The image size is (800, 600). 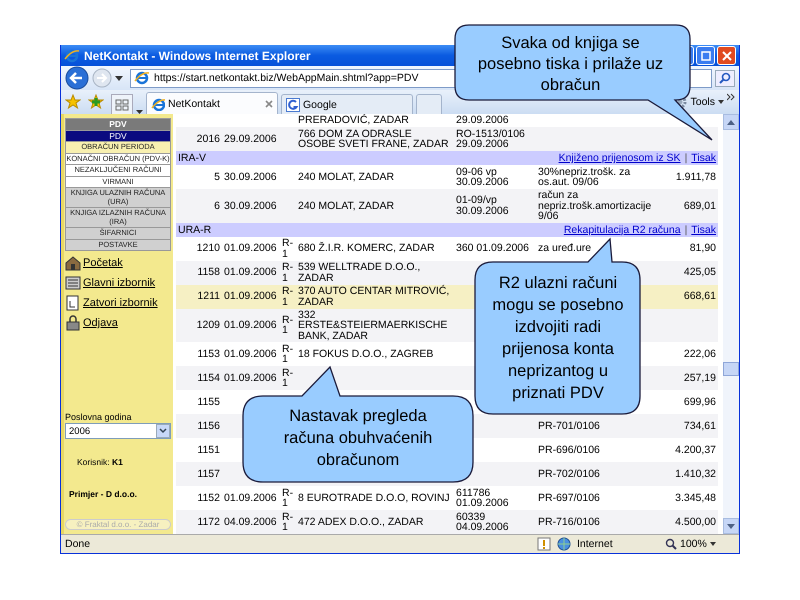 I want to click on table-cell: 60339 04.09.2006, so click(x=495, y=522).